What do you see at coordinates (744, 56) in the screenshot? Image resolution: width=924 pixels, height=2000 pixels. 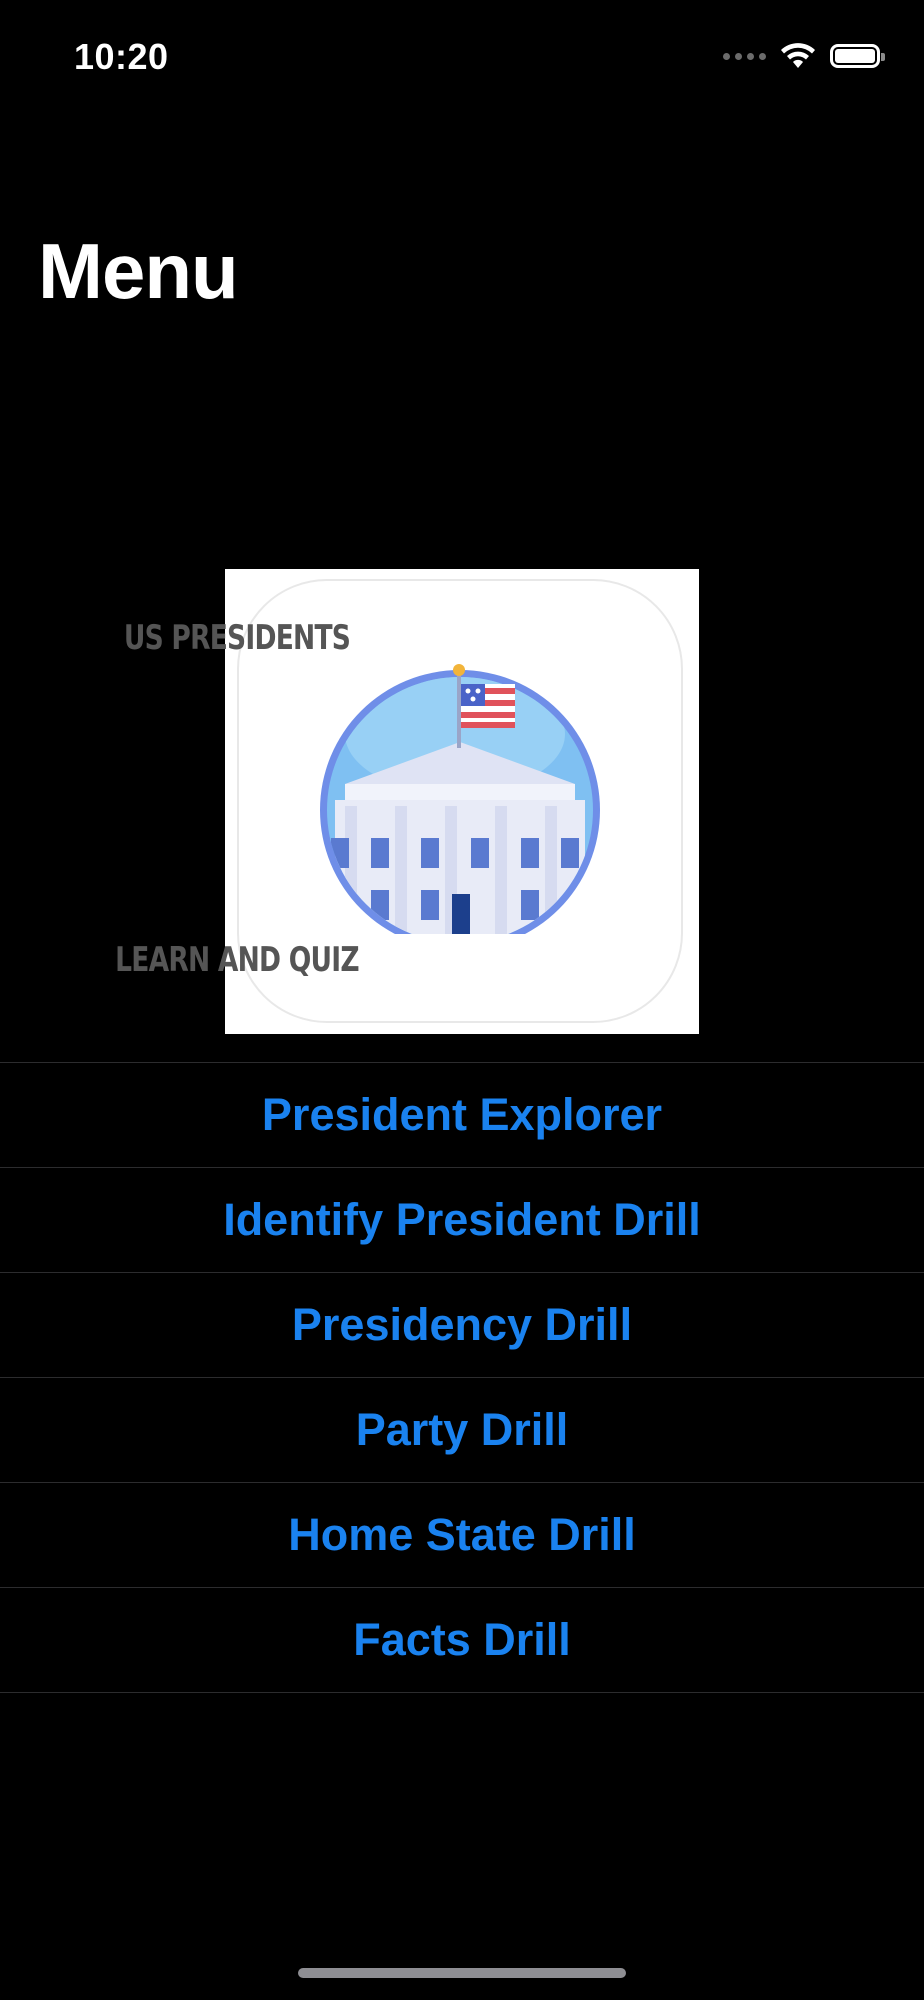 I see `cellular-dots-icon` at bounding box center [744, 56].